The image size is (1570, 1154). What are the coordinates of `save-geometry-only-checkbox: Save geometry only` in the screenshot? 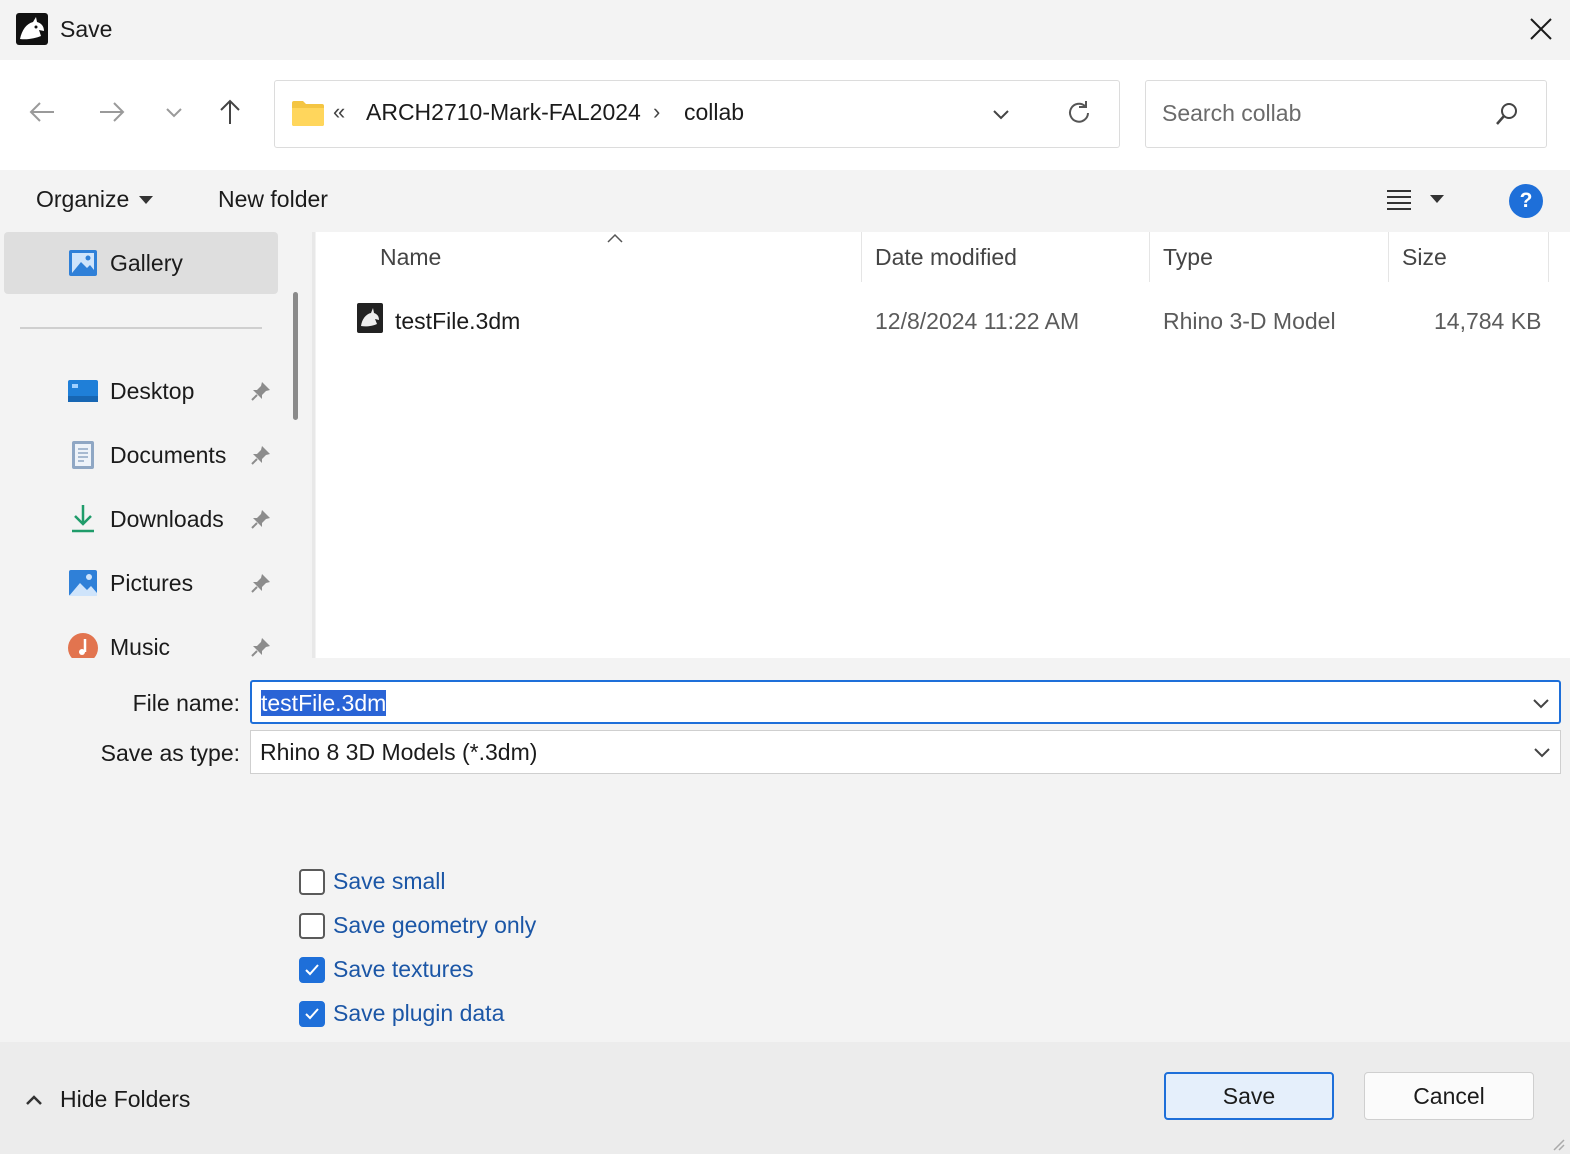 It's located at (417, 925).